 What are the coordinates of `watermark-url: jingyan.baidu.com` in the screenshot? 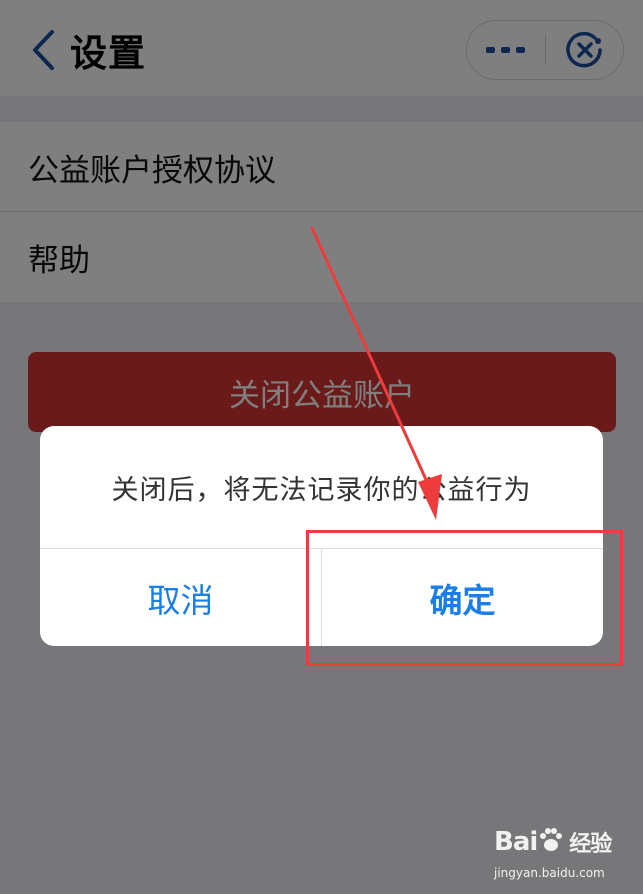 It's located at (549, 873).